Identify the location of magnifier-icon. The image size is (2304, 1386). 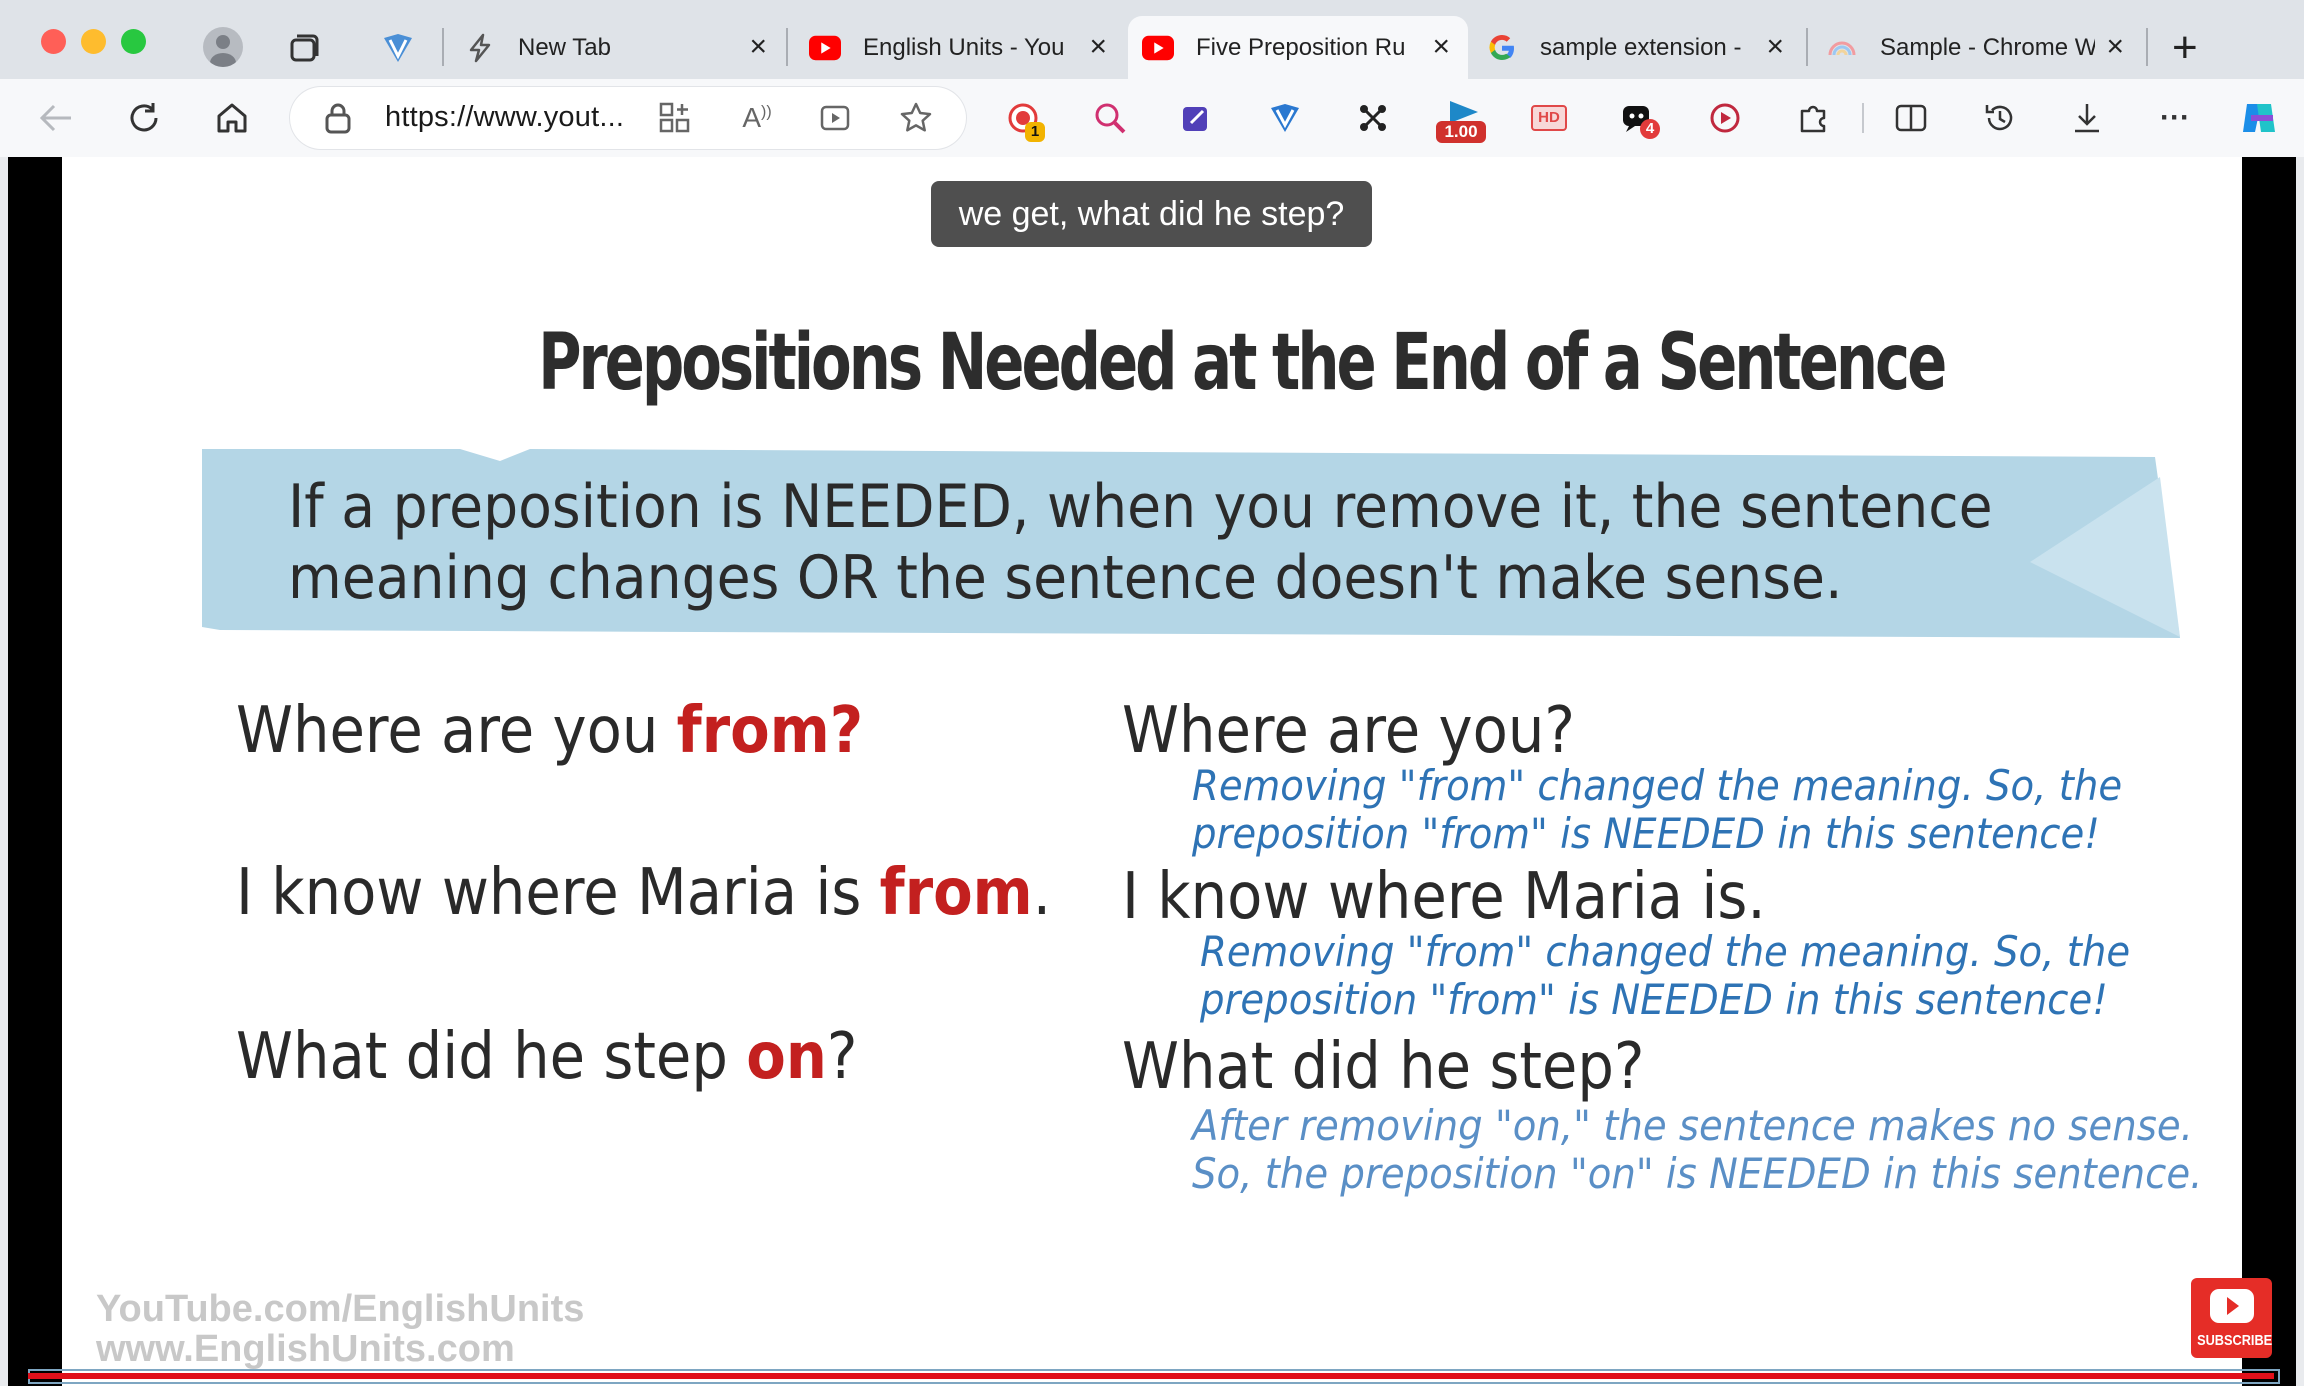
(1110, 118).